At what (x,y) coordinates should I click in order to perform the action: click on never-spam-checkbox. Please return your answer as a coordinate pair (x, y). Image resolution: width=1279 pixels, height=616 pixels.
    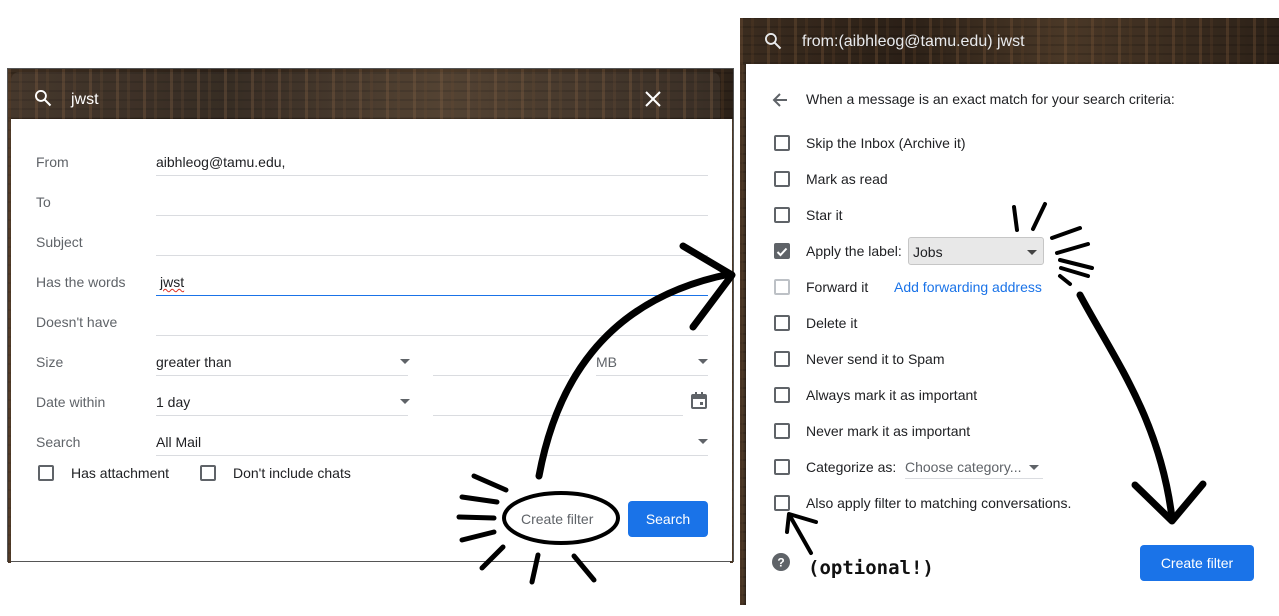
    Looking at the image, I should click on (782, 359).